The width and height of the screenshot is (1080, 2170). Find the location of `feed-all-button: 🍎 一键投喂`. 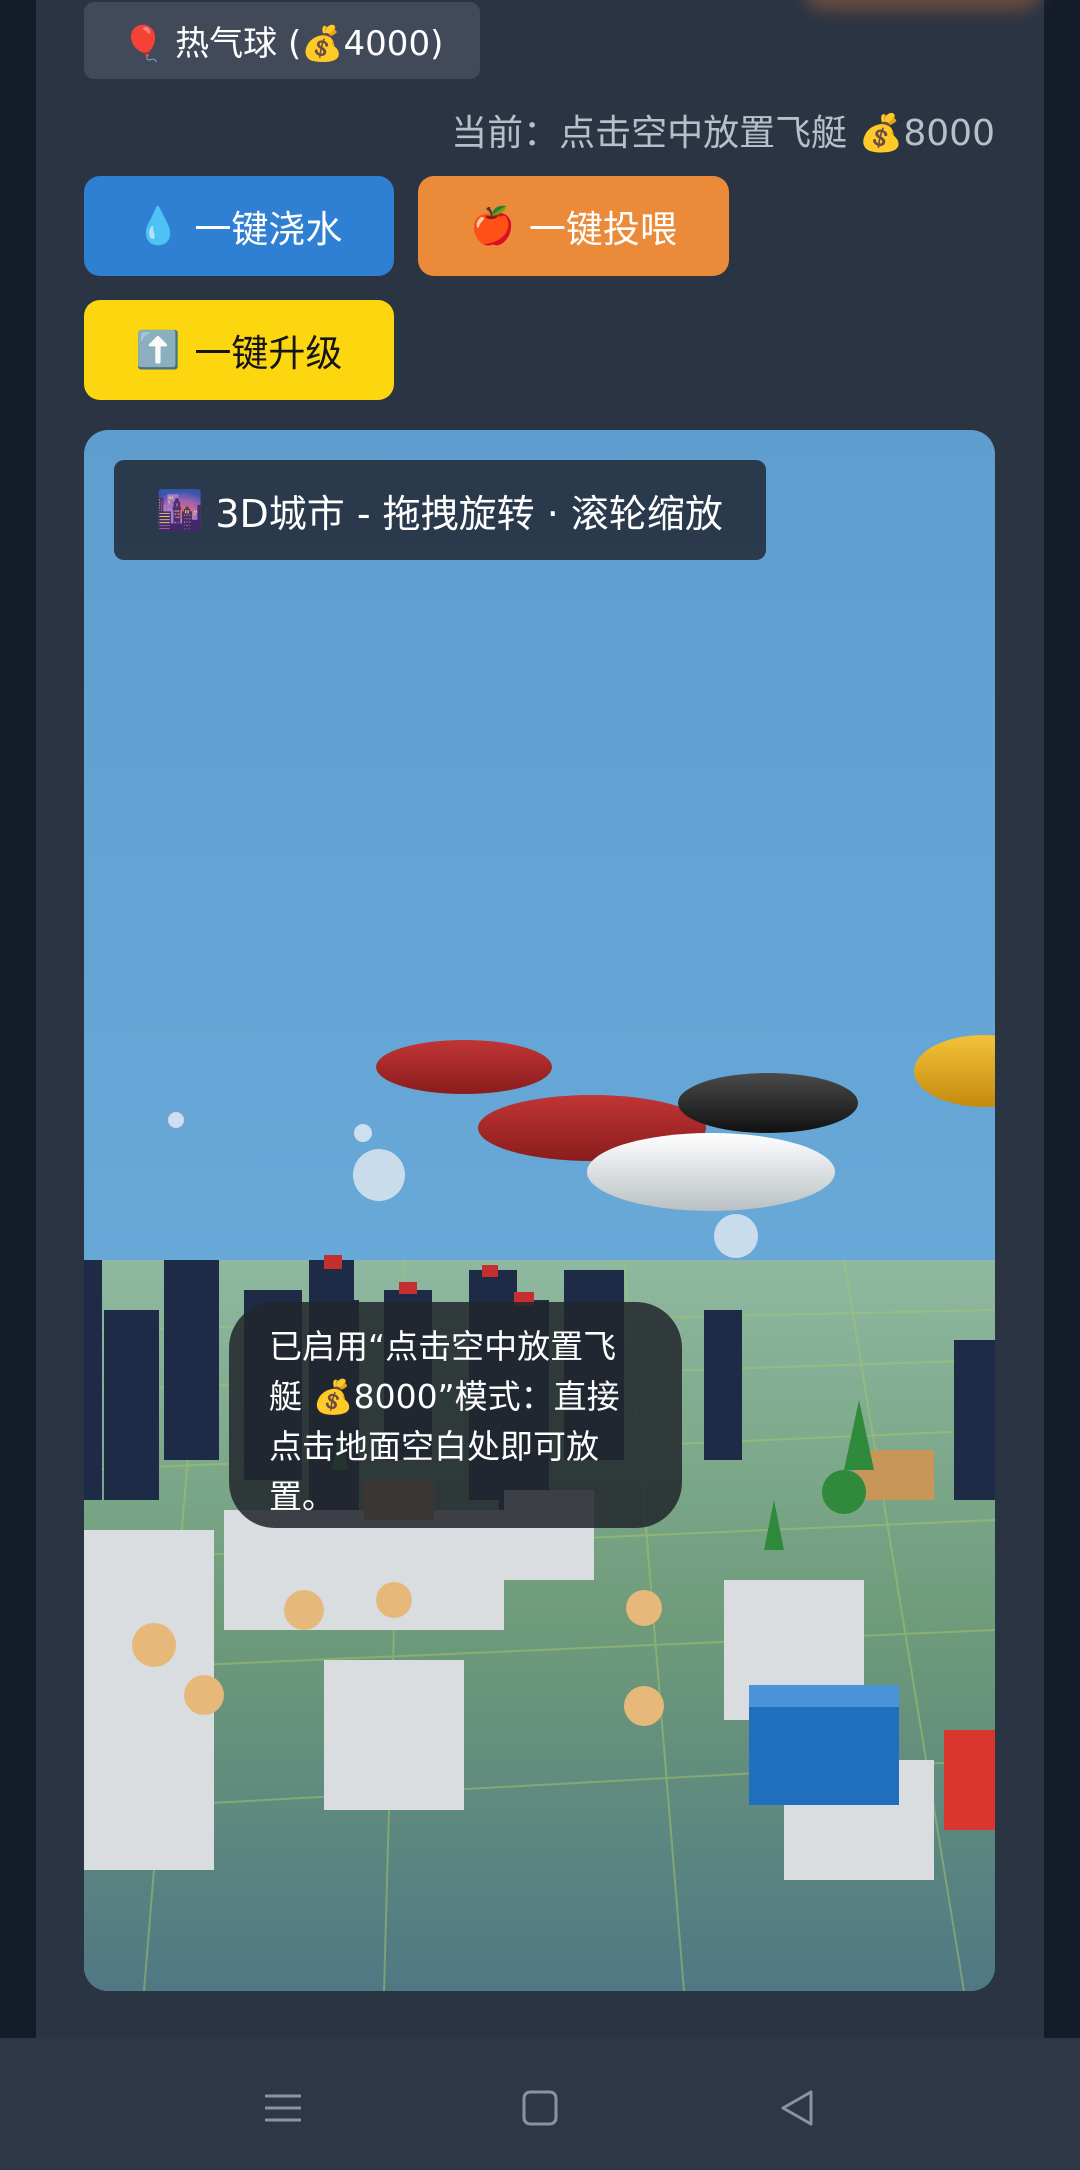

feed-all-button: 🍎 一键投喂 is located at coordinates (573, 226).